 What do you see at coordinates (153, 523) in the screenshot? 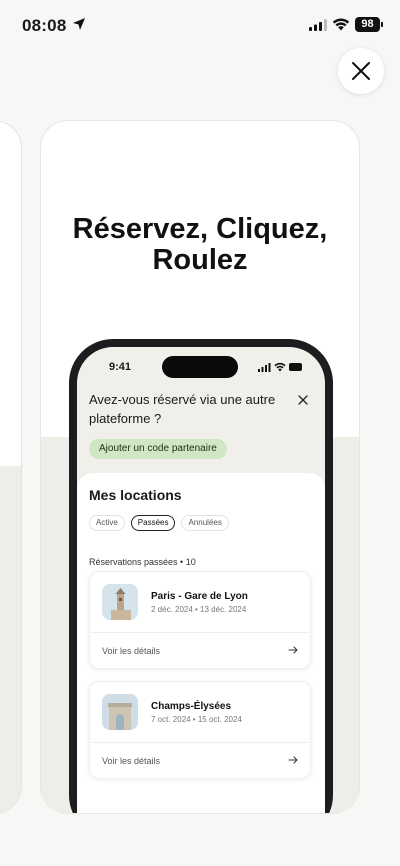
I see `tab-past: Passées` at bounding box center [153, 523].